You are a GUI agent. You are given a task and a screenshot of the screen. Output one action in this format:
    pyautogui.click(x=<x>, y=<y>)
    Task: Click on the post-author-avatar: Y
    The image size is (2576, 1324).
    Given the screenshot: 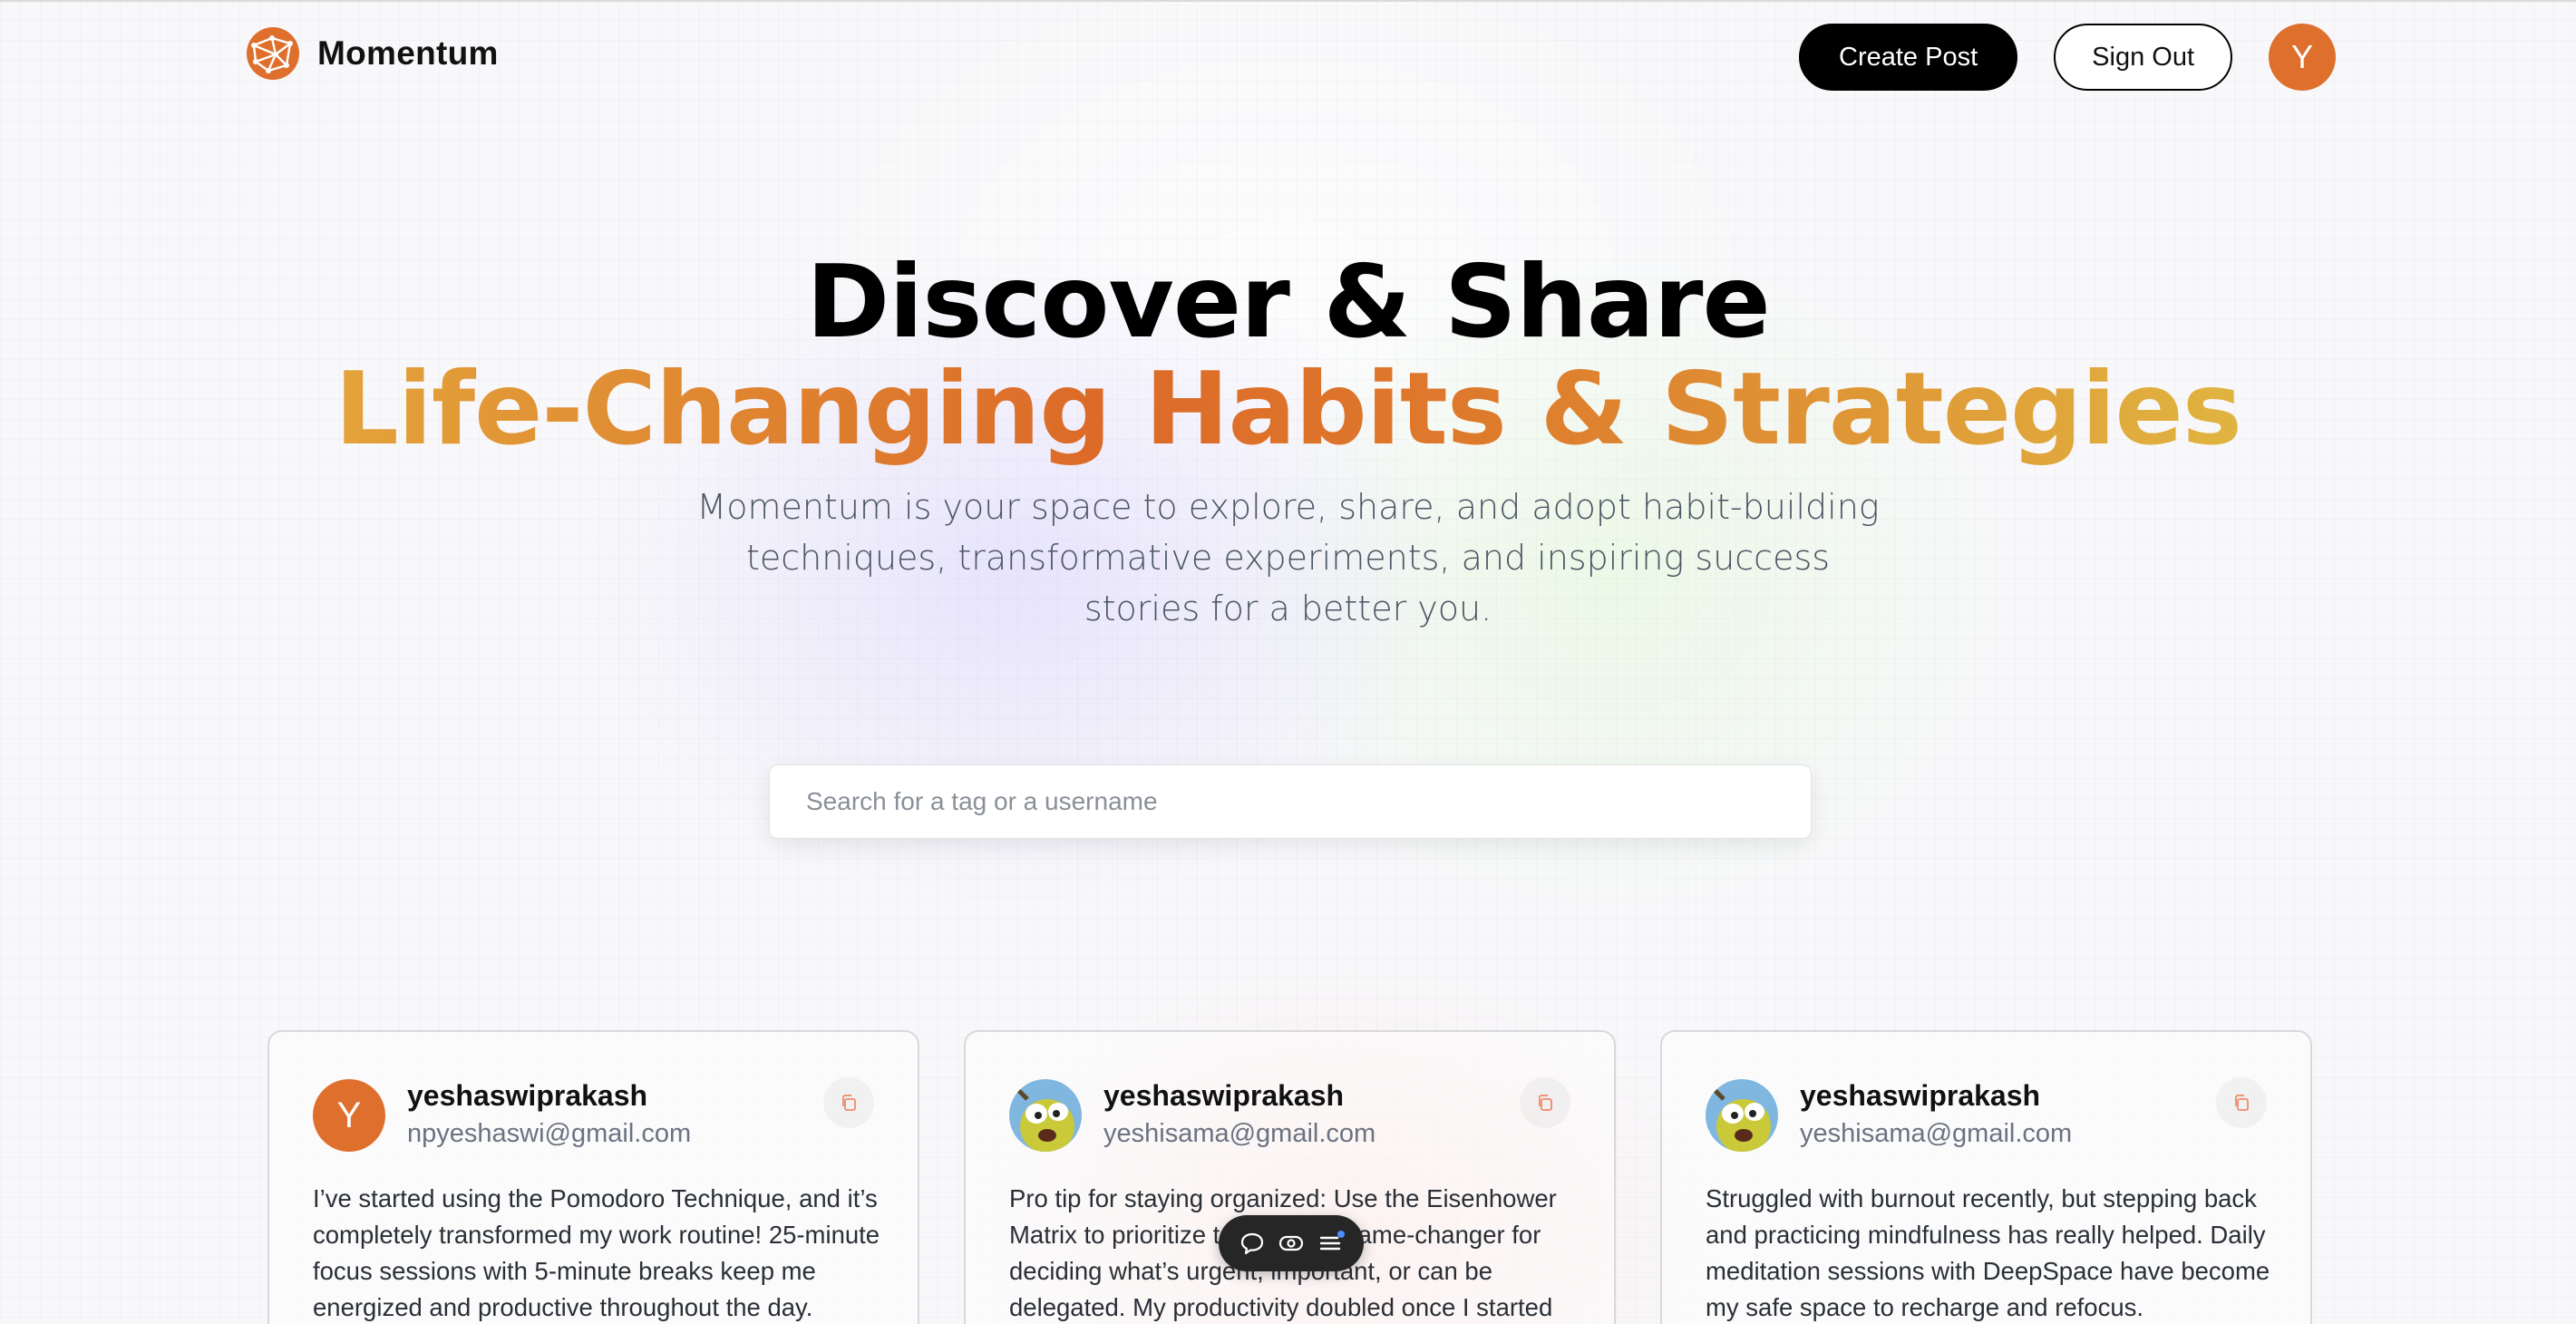 What is the action you would take?
    pyautogui.click(x=349, y=1115)
    